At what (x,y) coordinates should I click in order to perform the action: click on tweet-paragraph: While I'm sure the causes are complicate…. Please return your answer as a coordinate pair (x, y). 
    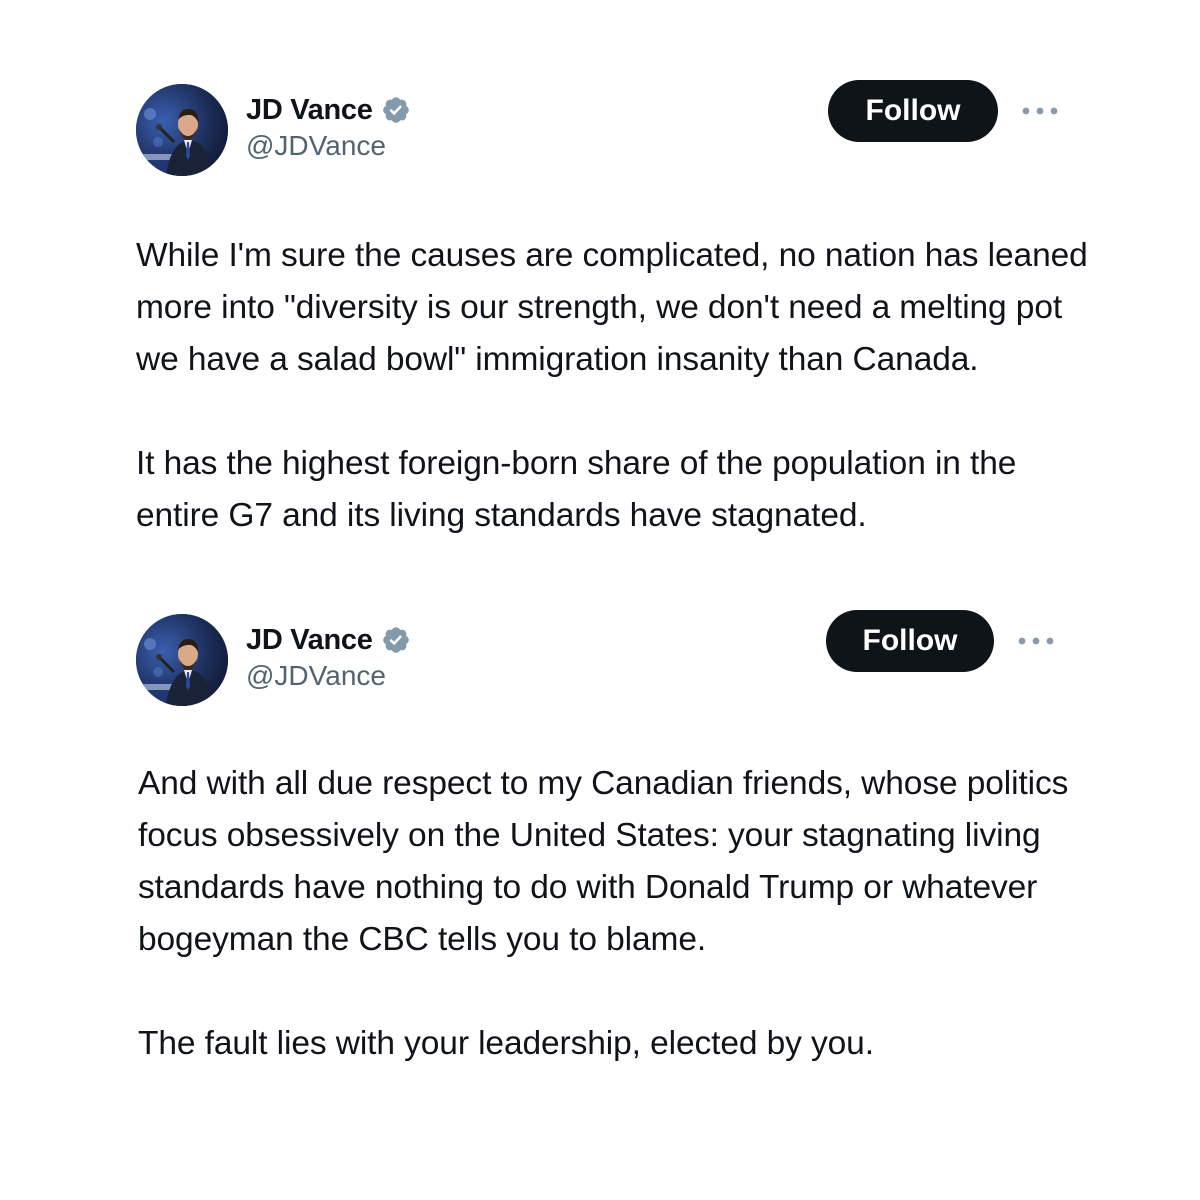
    Looking at the image, I should click on (612, 307).